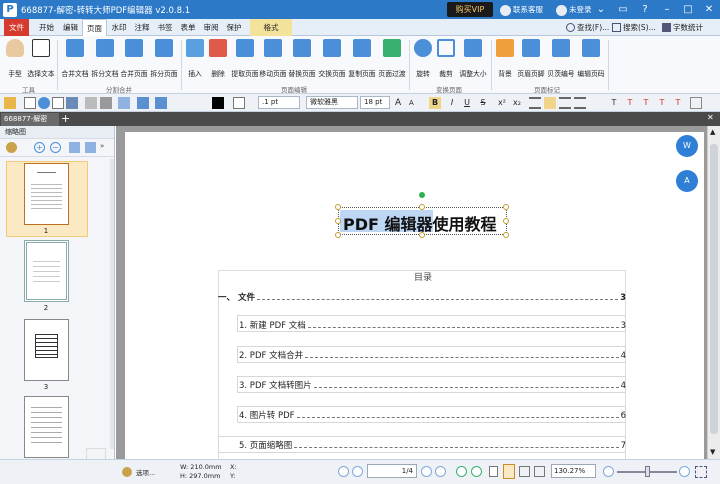 This screenshot has height=484, width=720. Describe the element at coordinates (623, 9) in the screenshot. I see `skin-icon: ▭` at that location.